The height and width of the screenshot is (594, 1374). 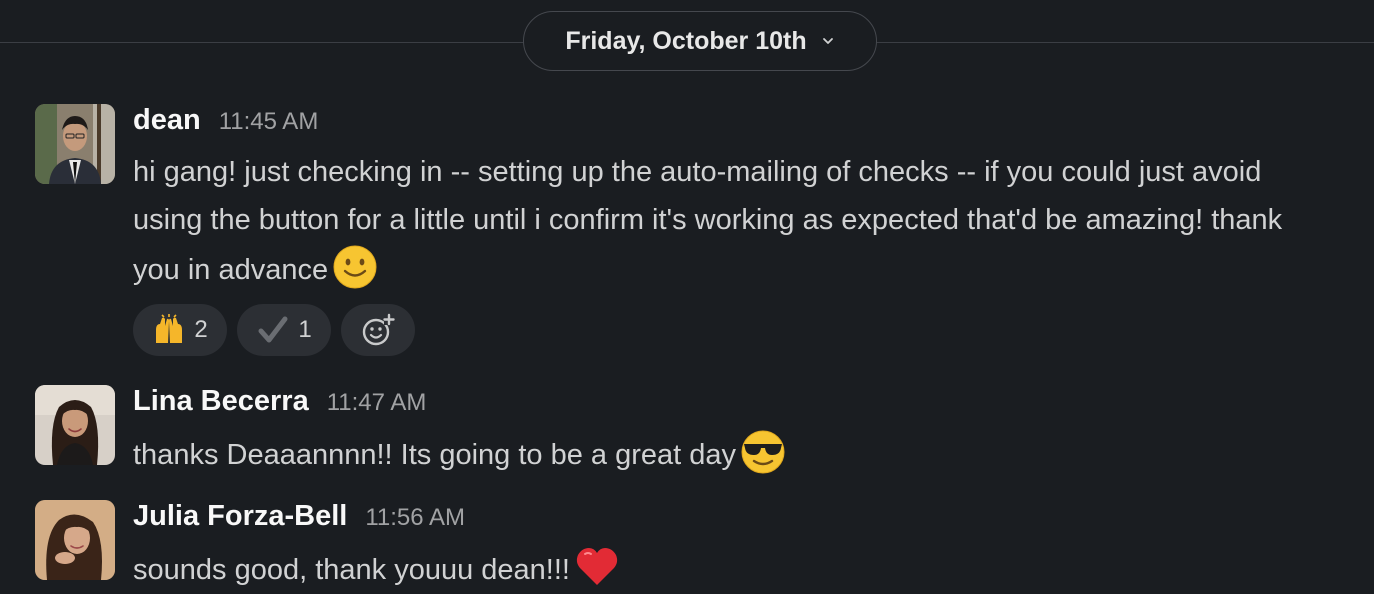 I want to click on timestamp: 11:56 AM, so click(x=415, y=518).